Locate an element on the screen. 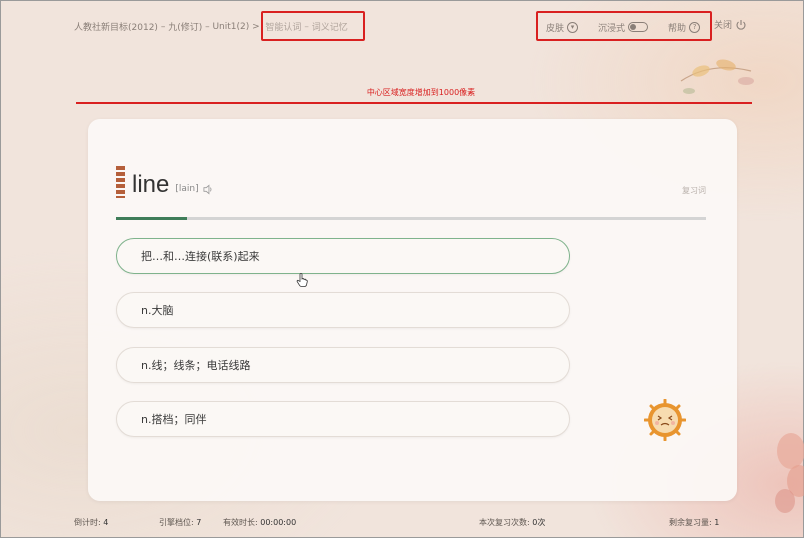  engine-label: 引擎档位: is located at coordinates (176, 522).